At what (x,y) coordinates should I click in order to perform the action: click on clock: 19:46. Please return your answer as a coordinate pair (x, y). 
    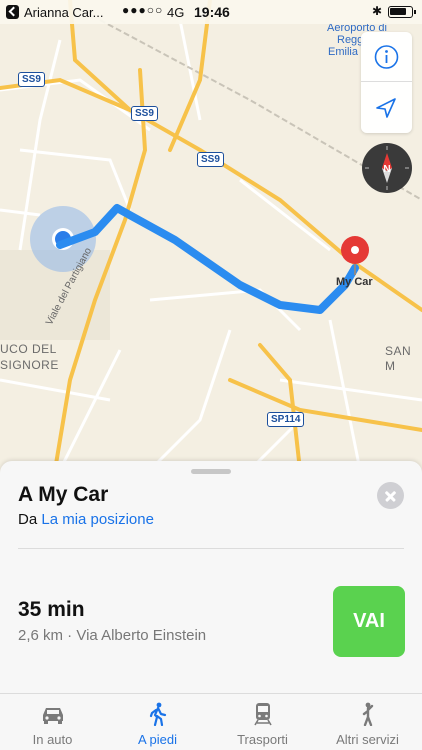
    Looking at the image, I should click on (212, 12).